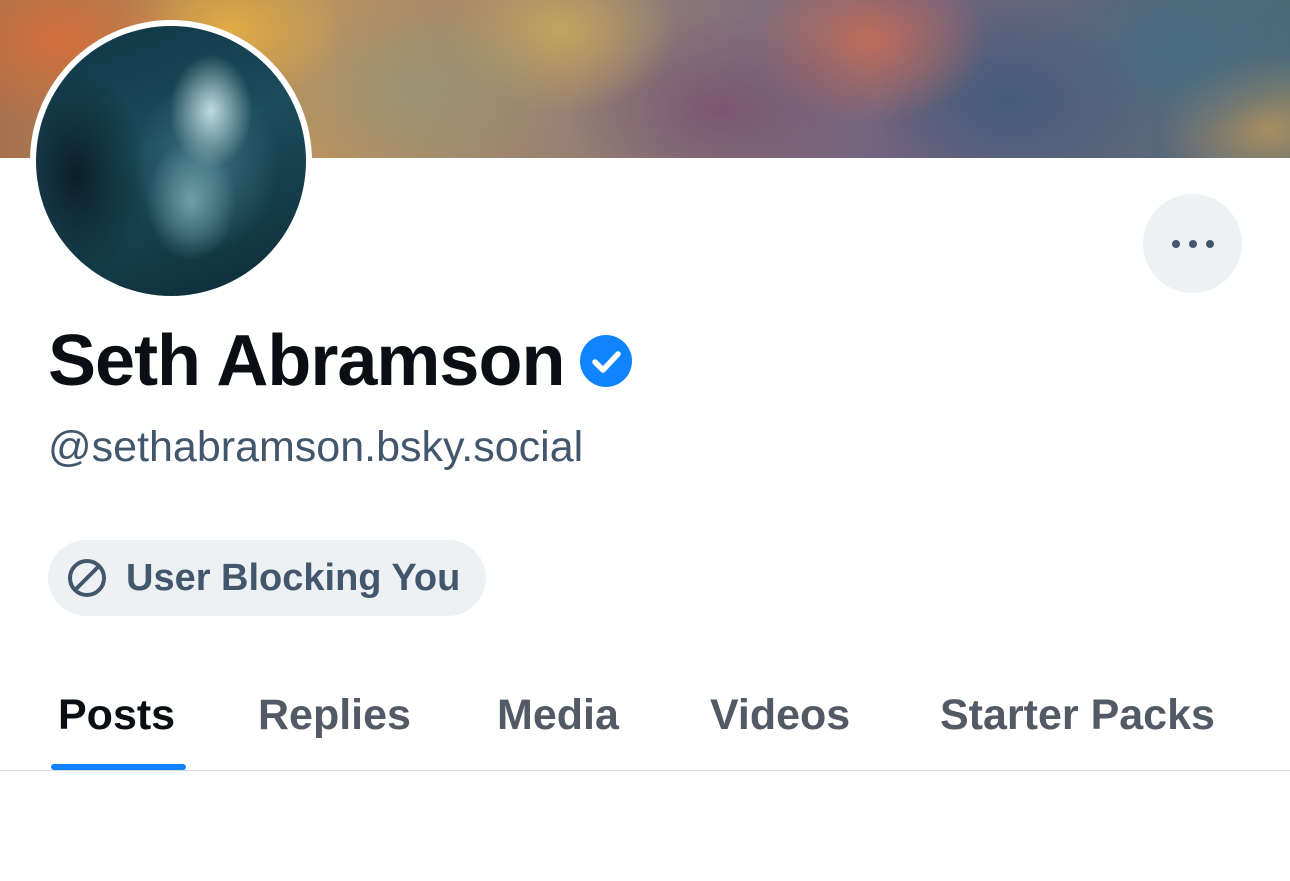 This screenshot has width=1290, height=881. I want to click on avatar, so click(171, 161).